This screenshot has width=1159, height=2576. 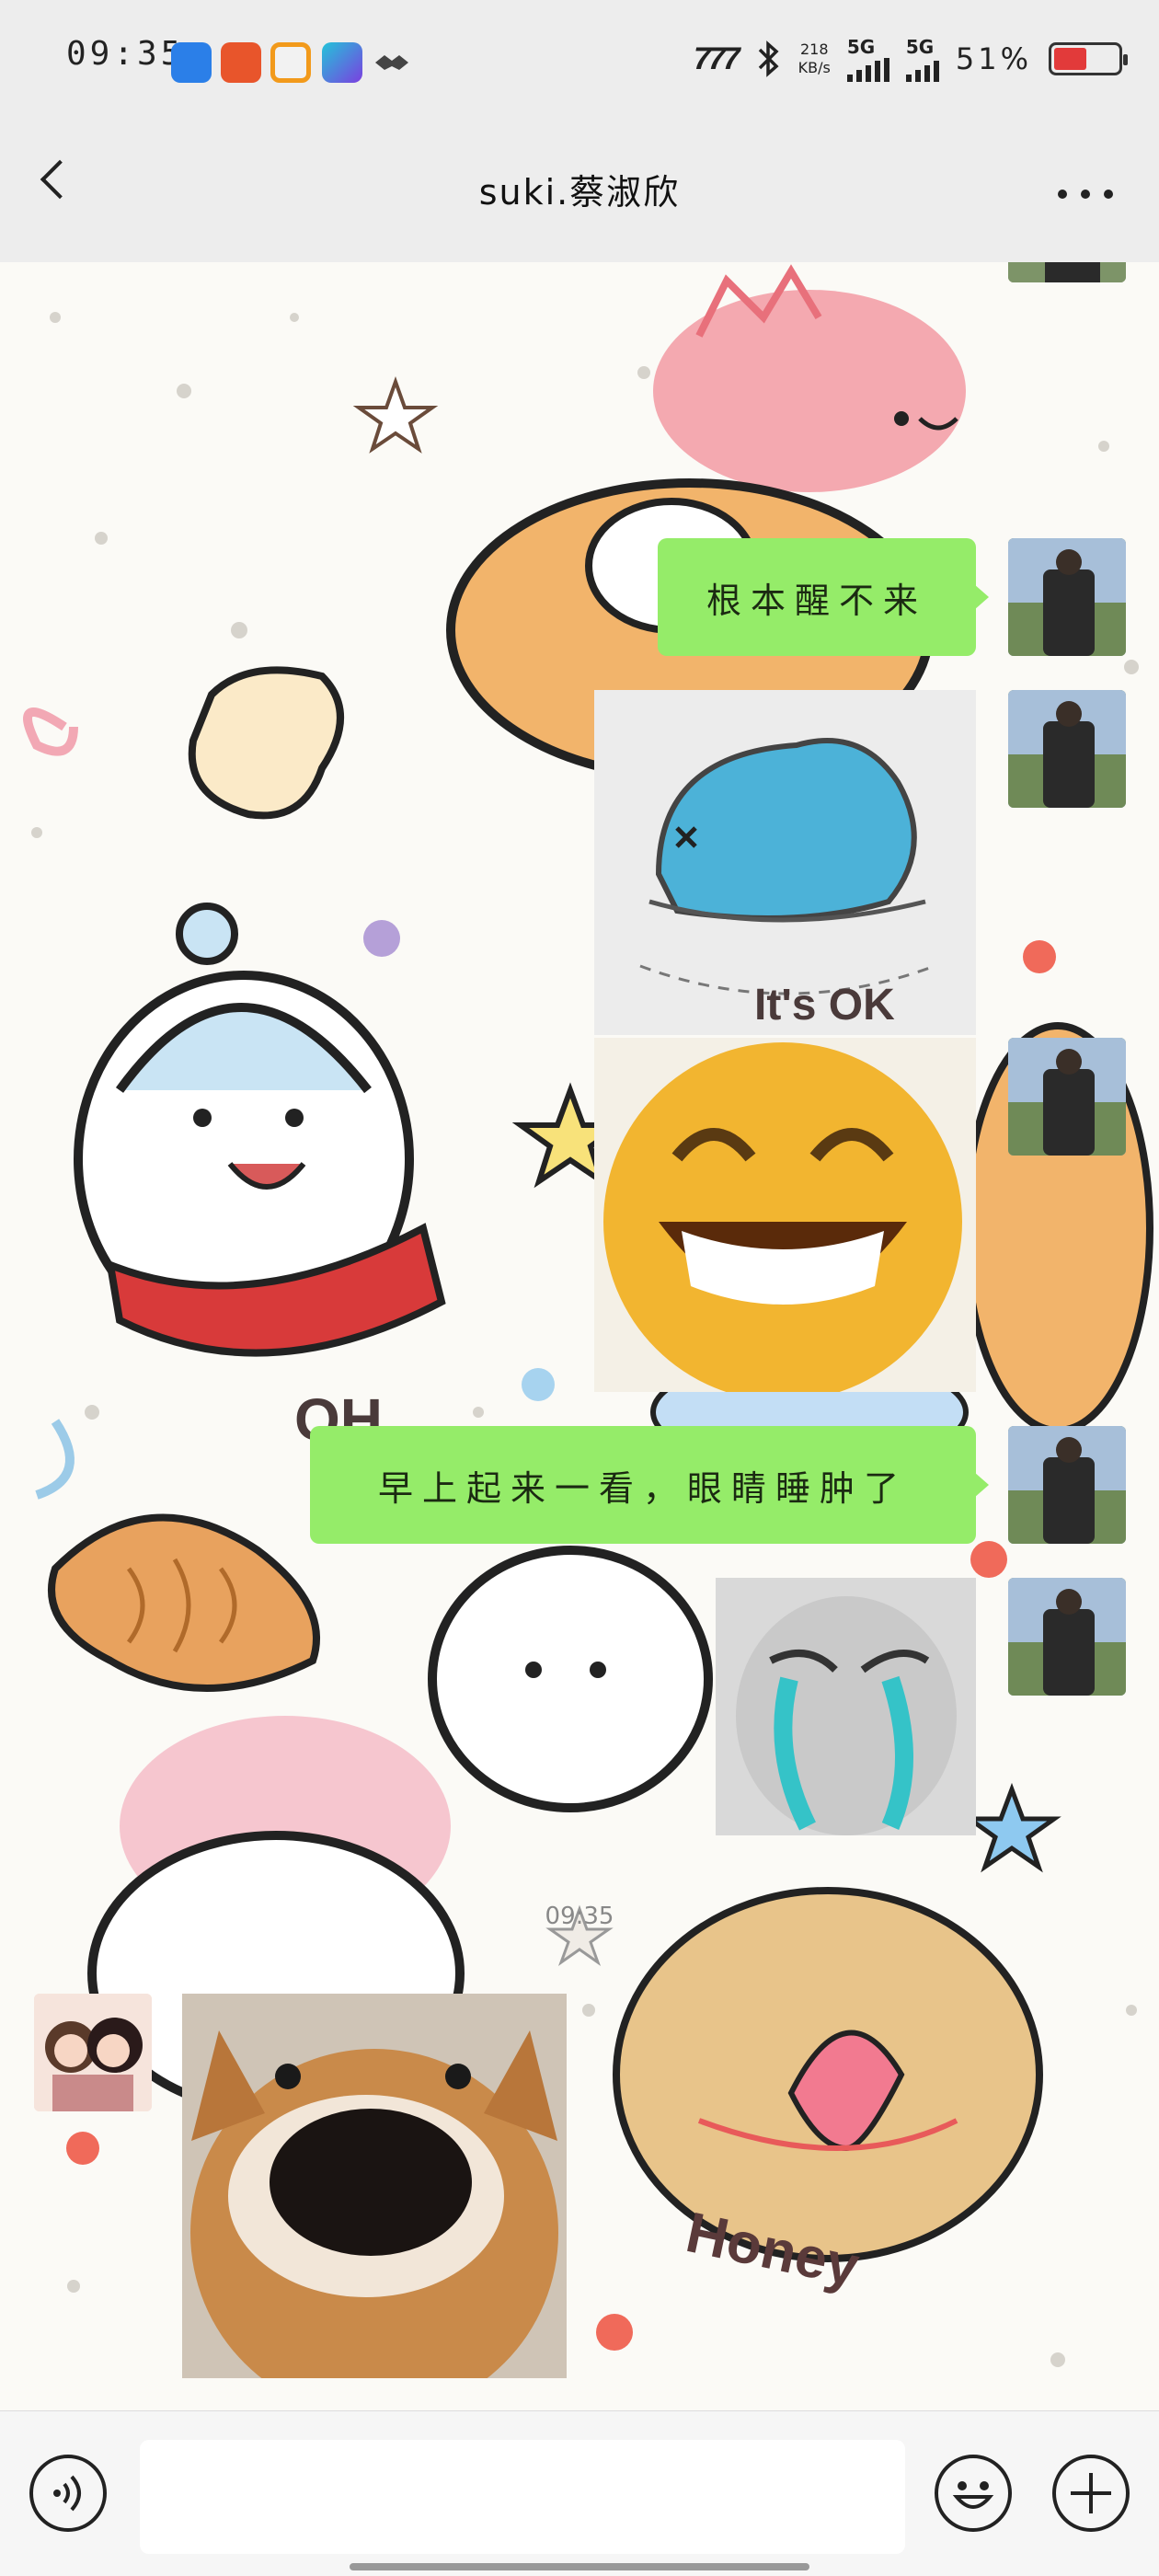 I want to click on more-icon, so click(x=1085, y=195).